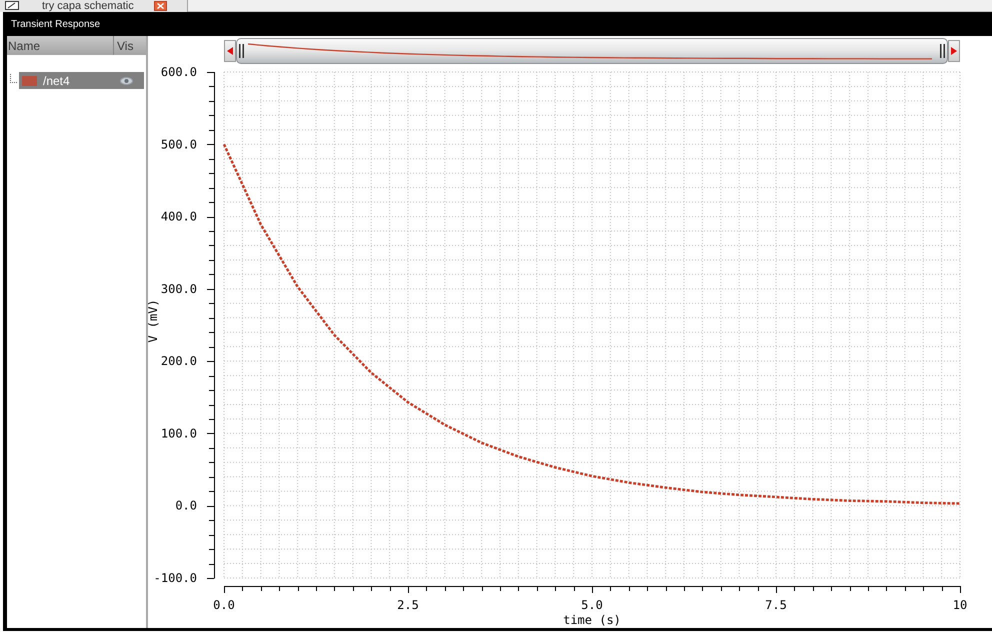 This screenshot has width=992, height=633. I want to click on column-header: Name, so click(60, 45).